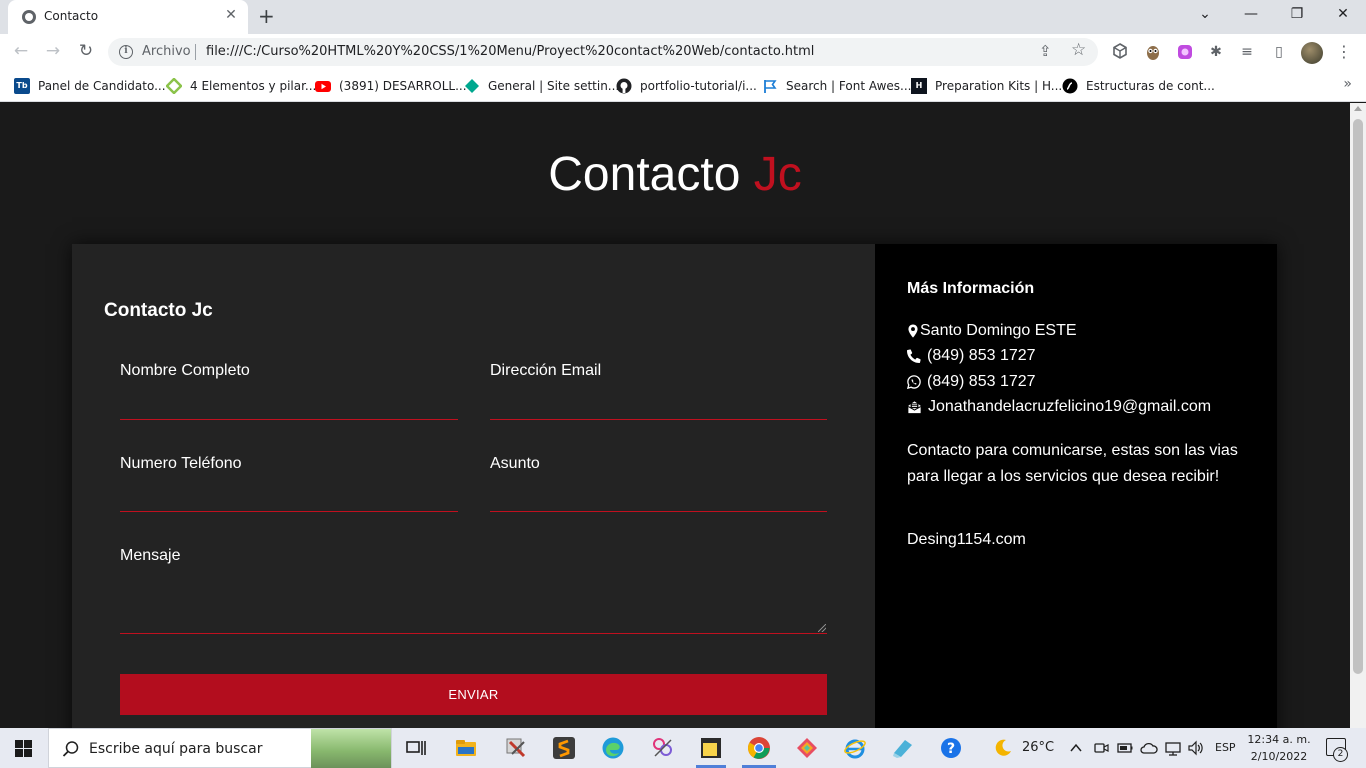 This screenshot has height=768, width=1366. Describe the element at coordinates (914, 382) in the screenshot. I see `whatsapp-icon` at that location.